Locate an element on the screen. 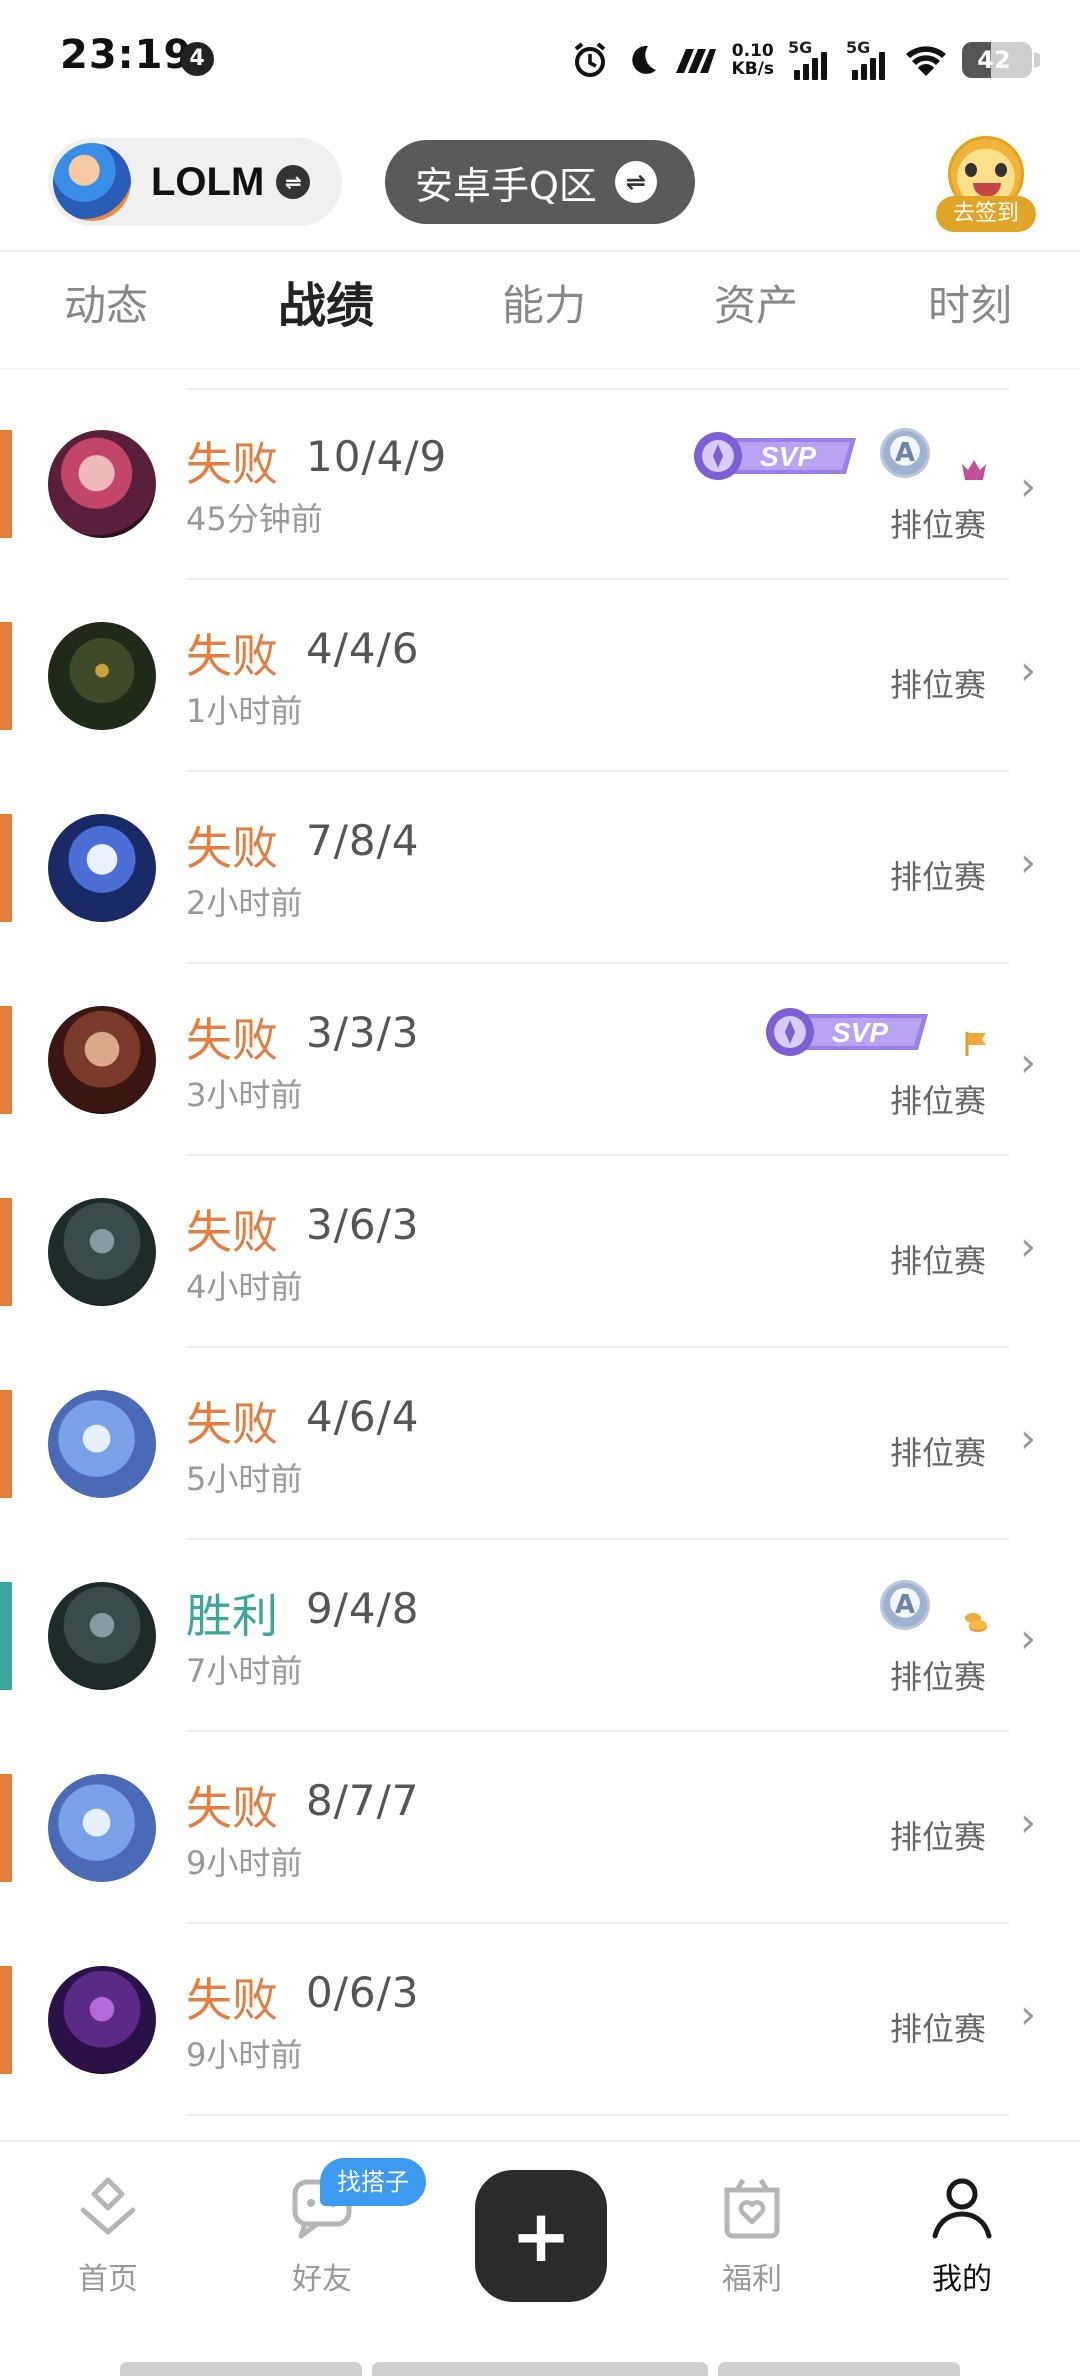  match-row: 失败 4/4/6 1小时前 排位赛 › is located at coordinates (540, 676).